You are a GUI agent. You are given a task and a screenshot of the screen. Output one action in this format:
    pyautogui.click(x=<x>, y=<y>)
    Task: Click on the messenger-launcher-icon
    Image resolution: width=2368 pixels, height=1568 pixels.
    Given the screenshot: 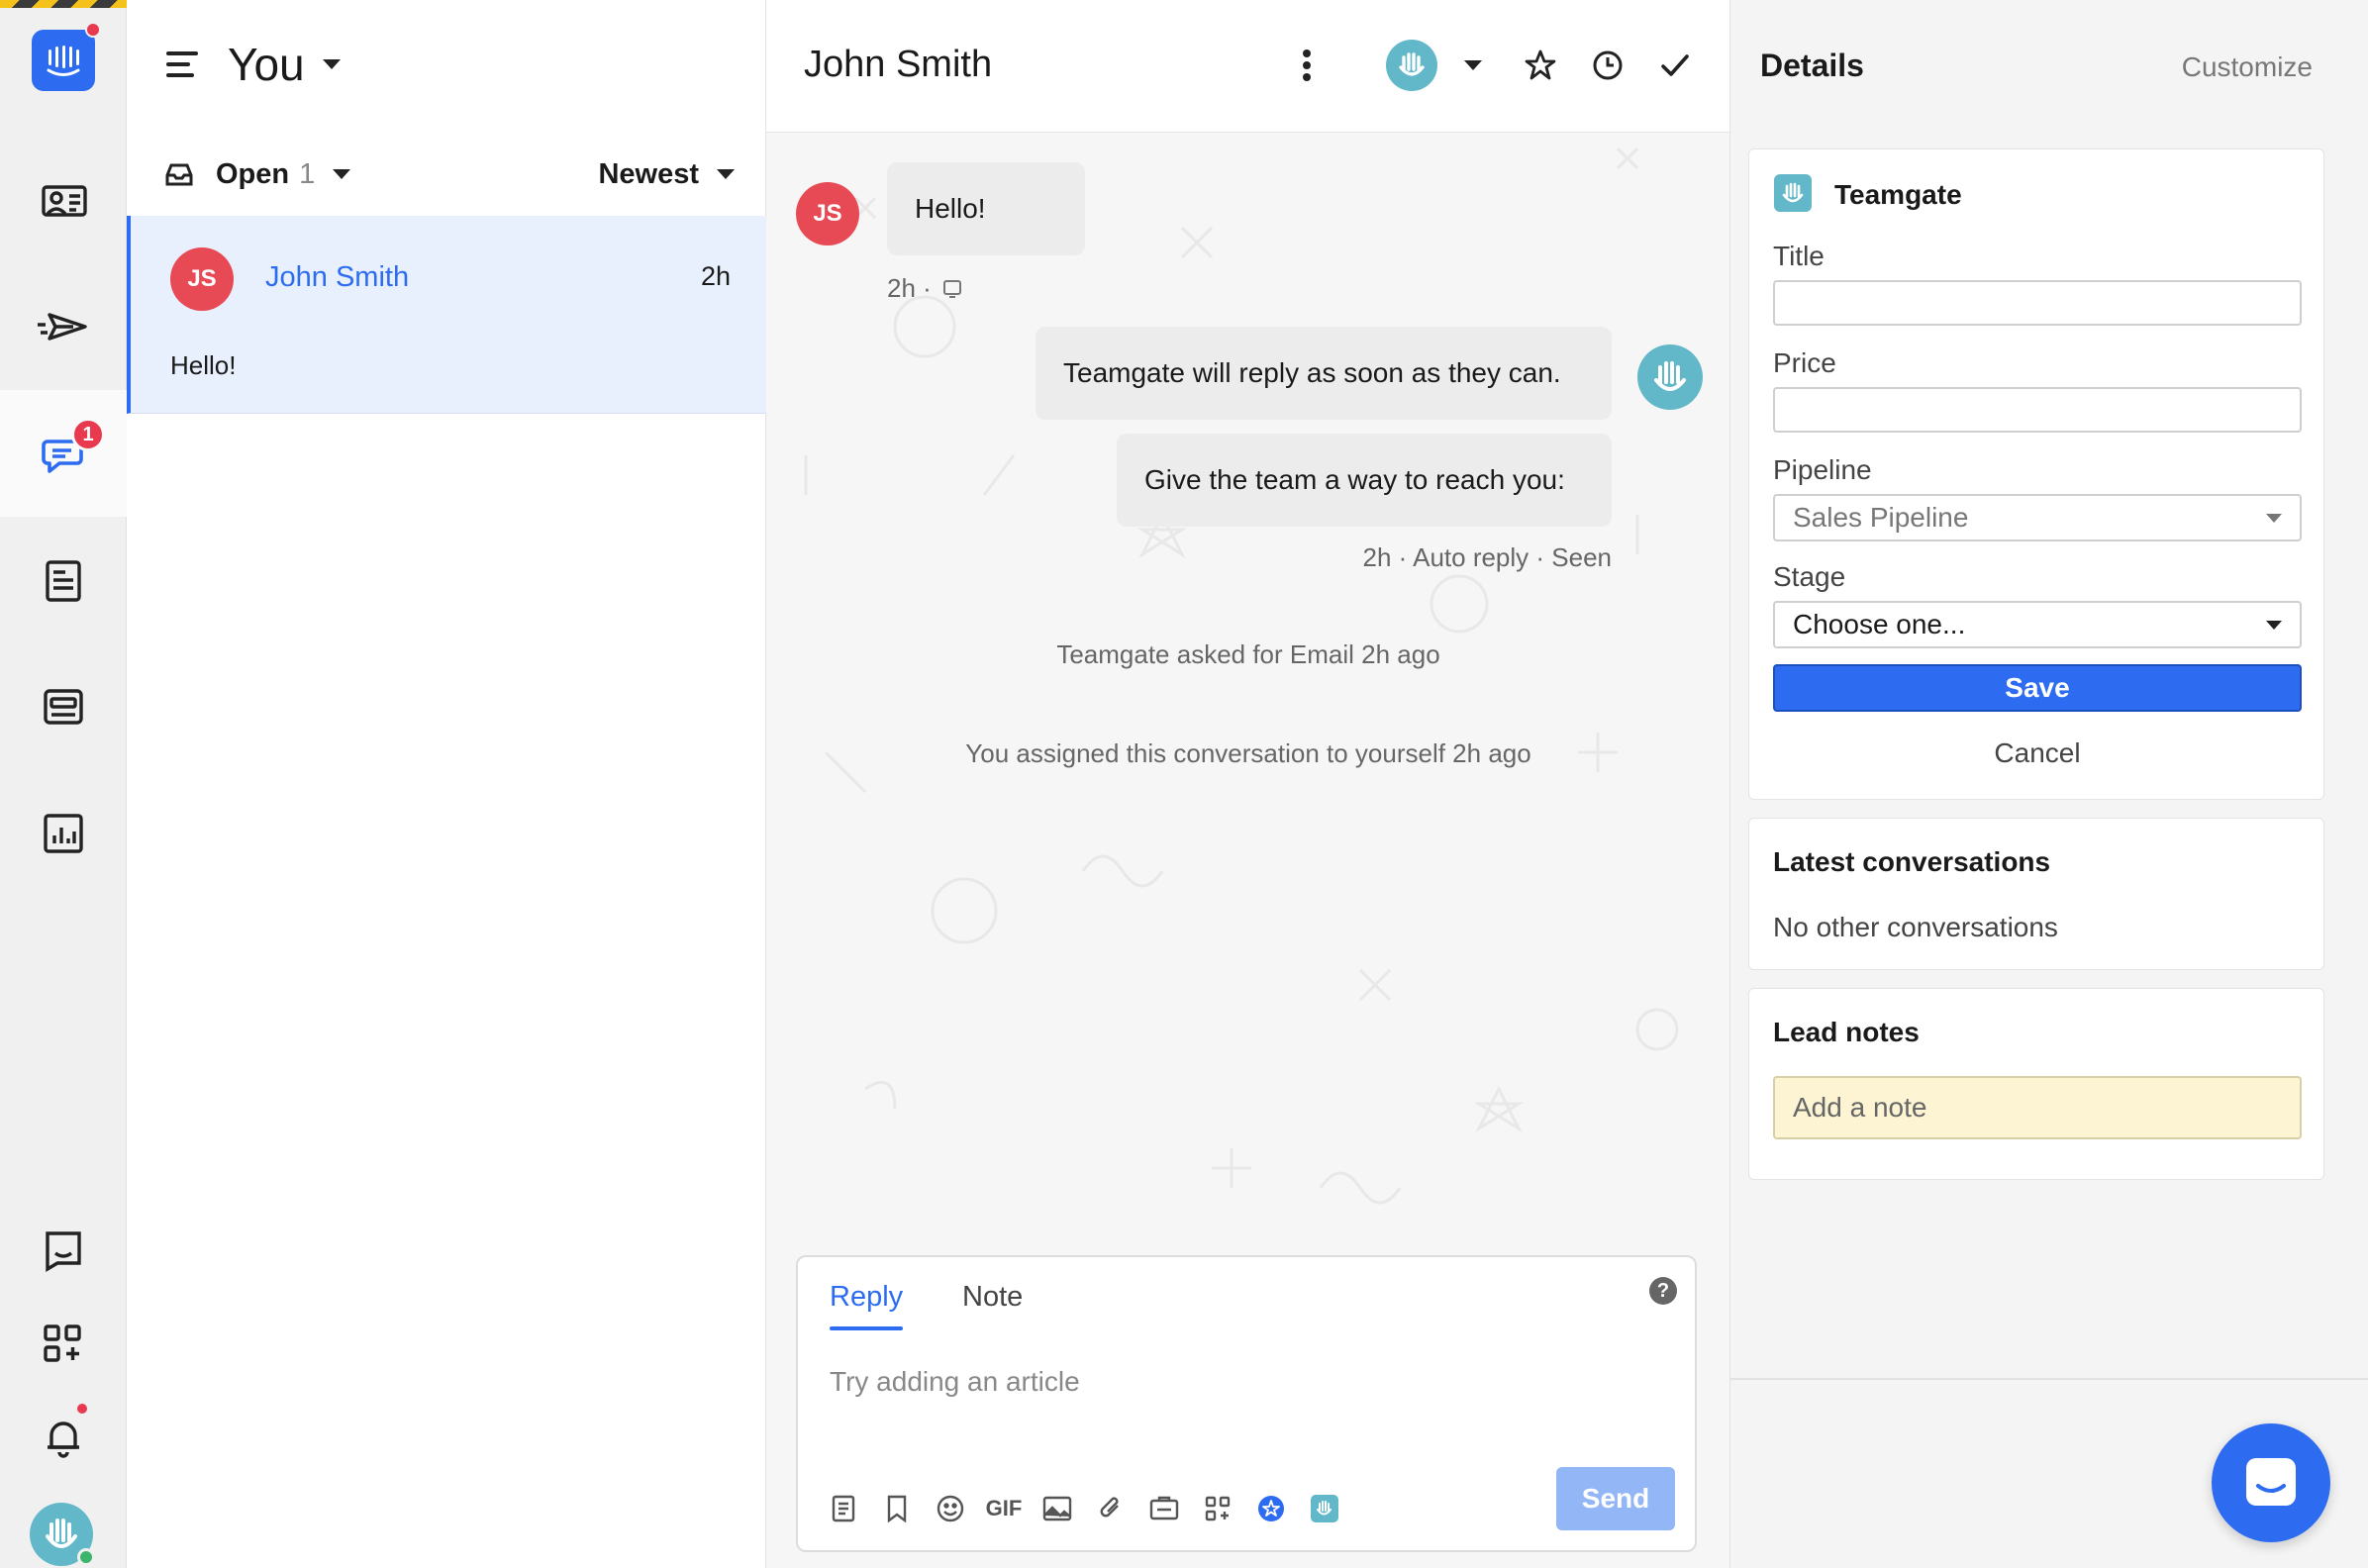 What is the action you would take?
    pyautogui.click(x=2271, y=1482)
    